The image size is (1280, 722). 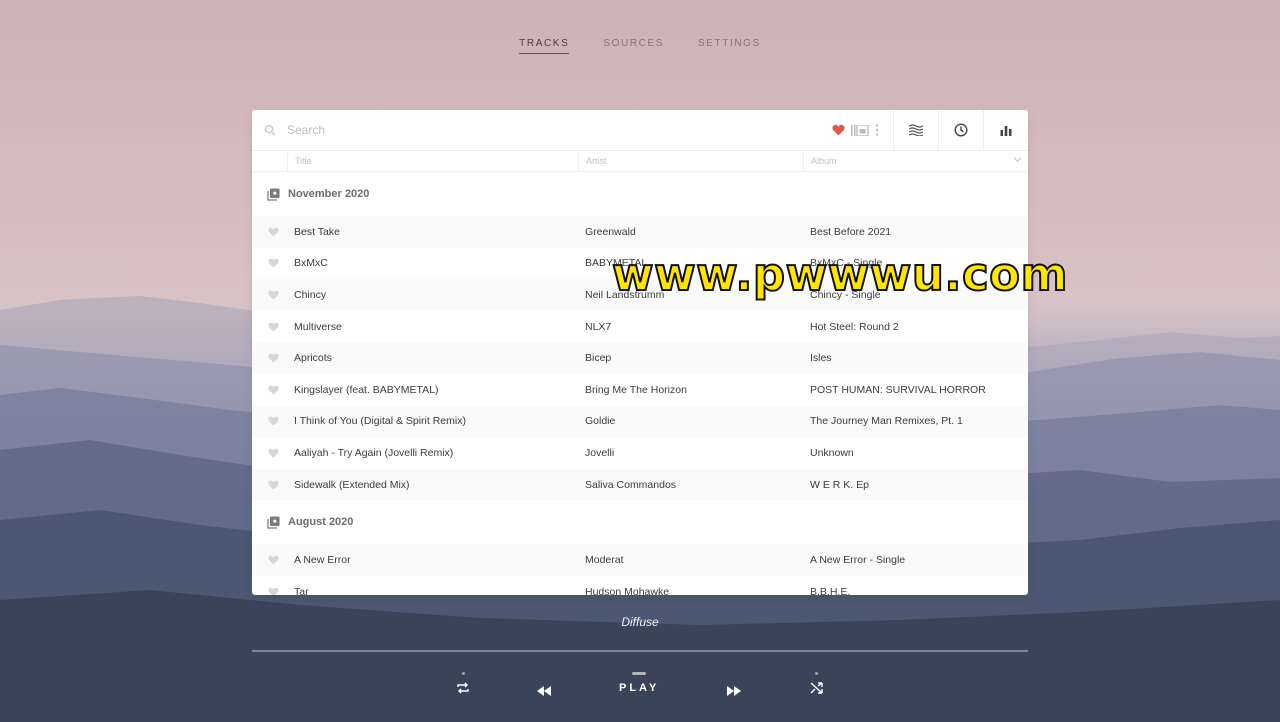 I want to click on history-button, so click(x=960, y=130).